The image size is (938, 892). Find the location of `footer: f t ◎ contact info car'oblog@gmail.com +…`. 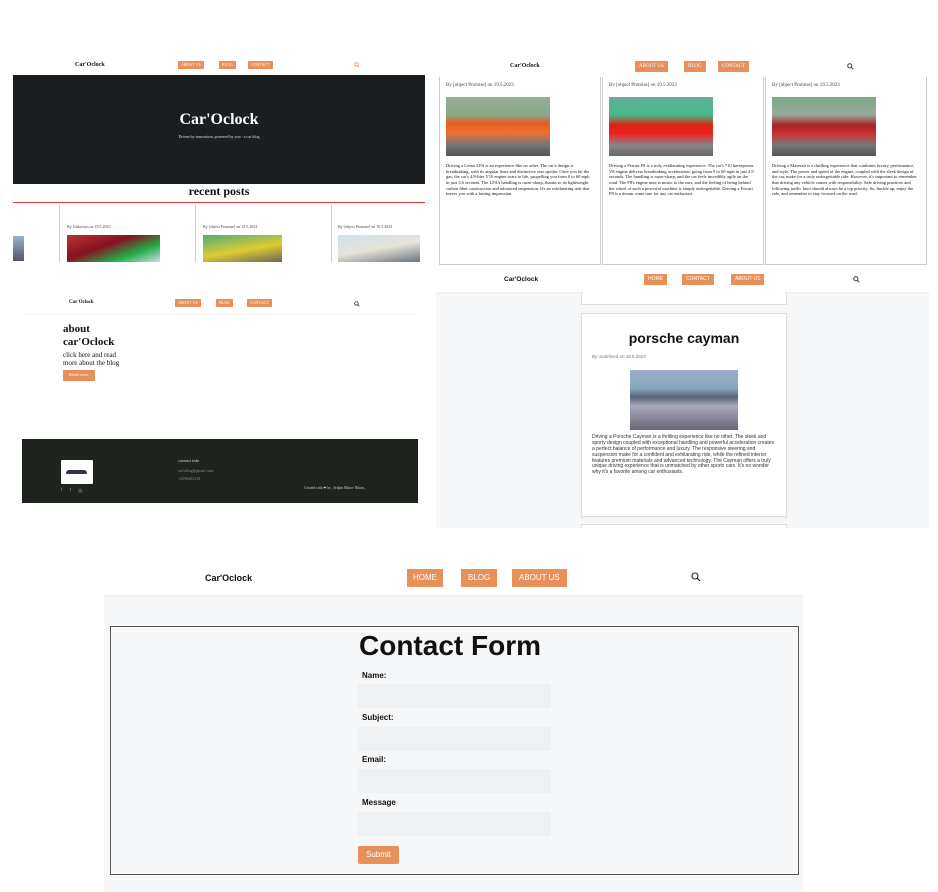

footer: f t ◎ contact info car'oblog@gmail.com +… is located at coordinates (220, 471).